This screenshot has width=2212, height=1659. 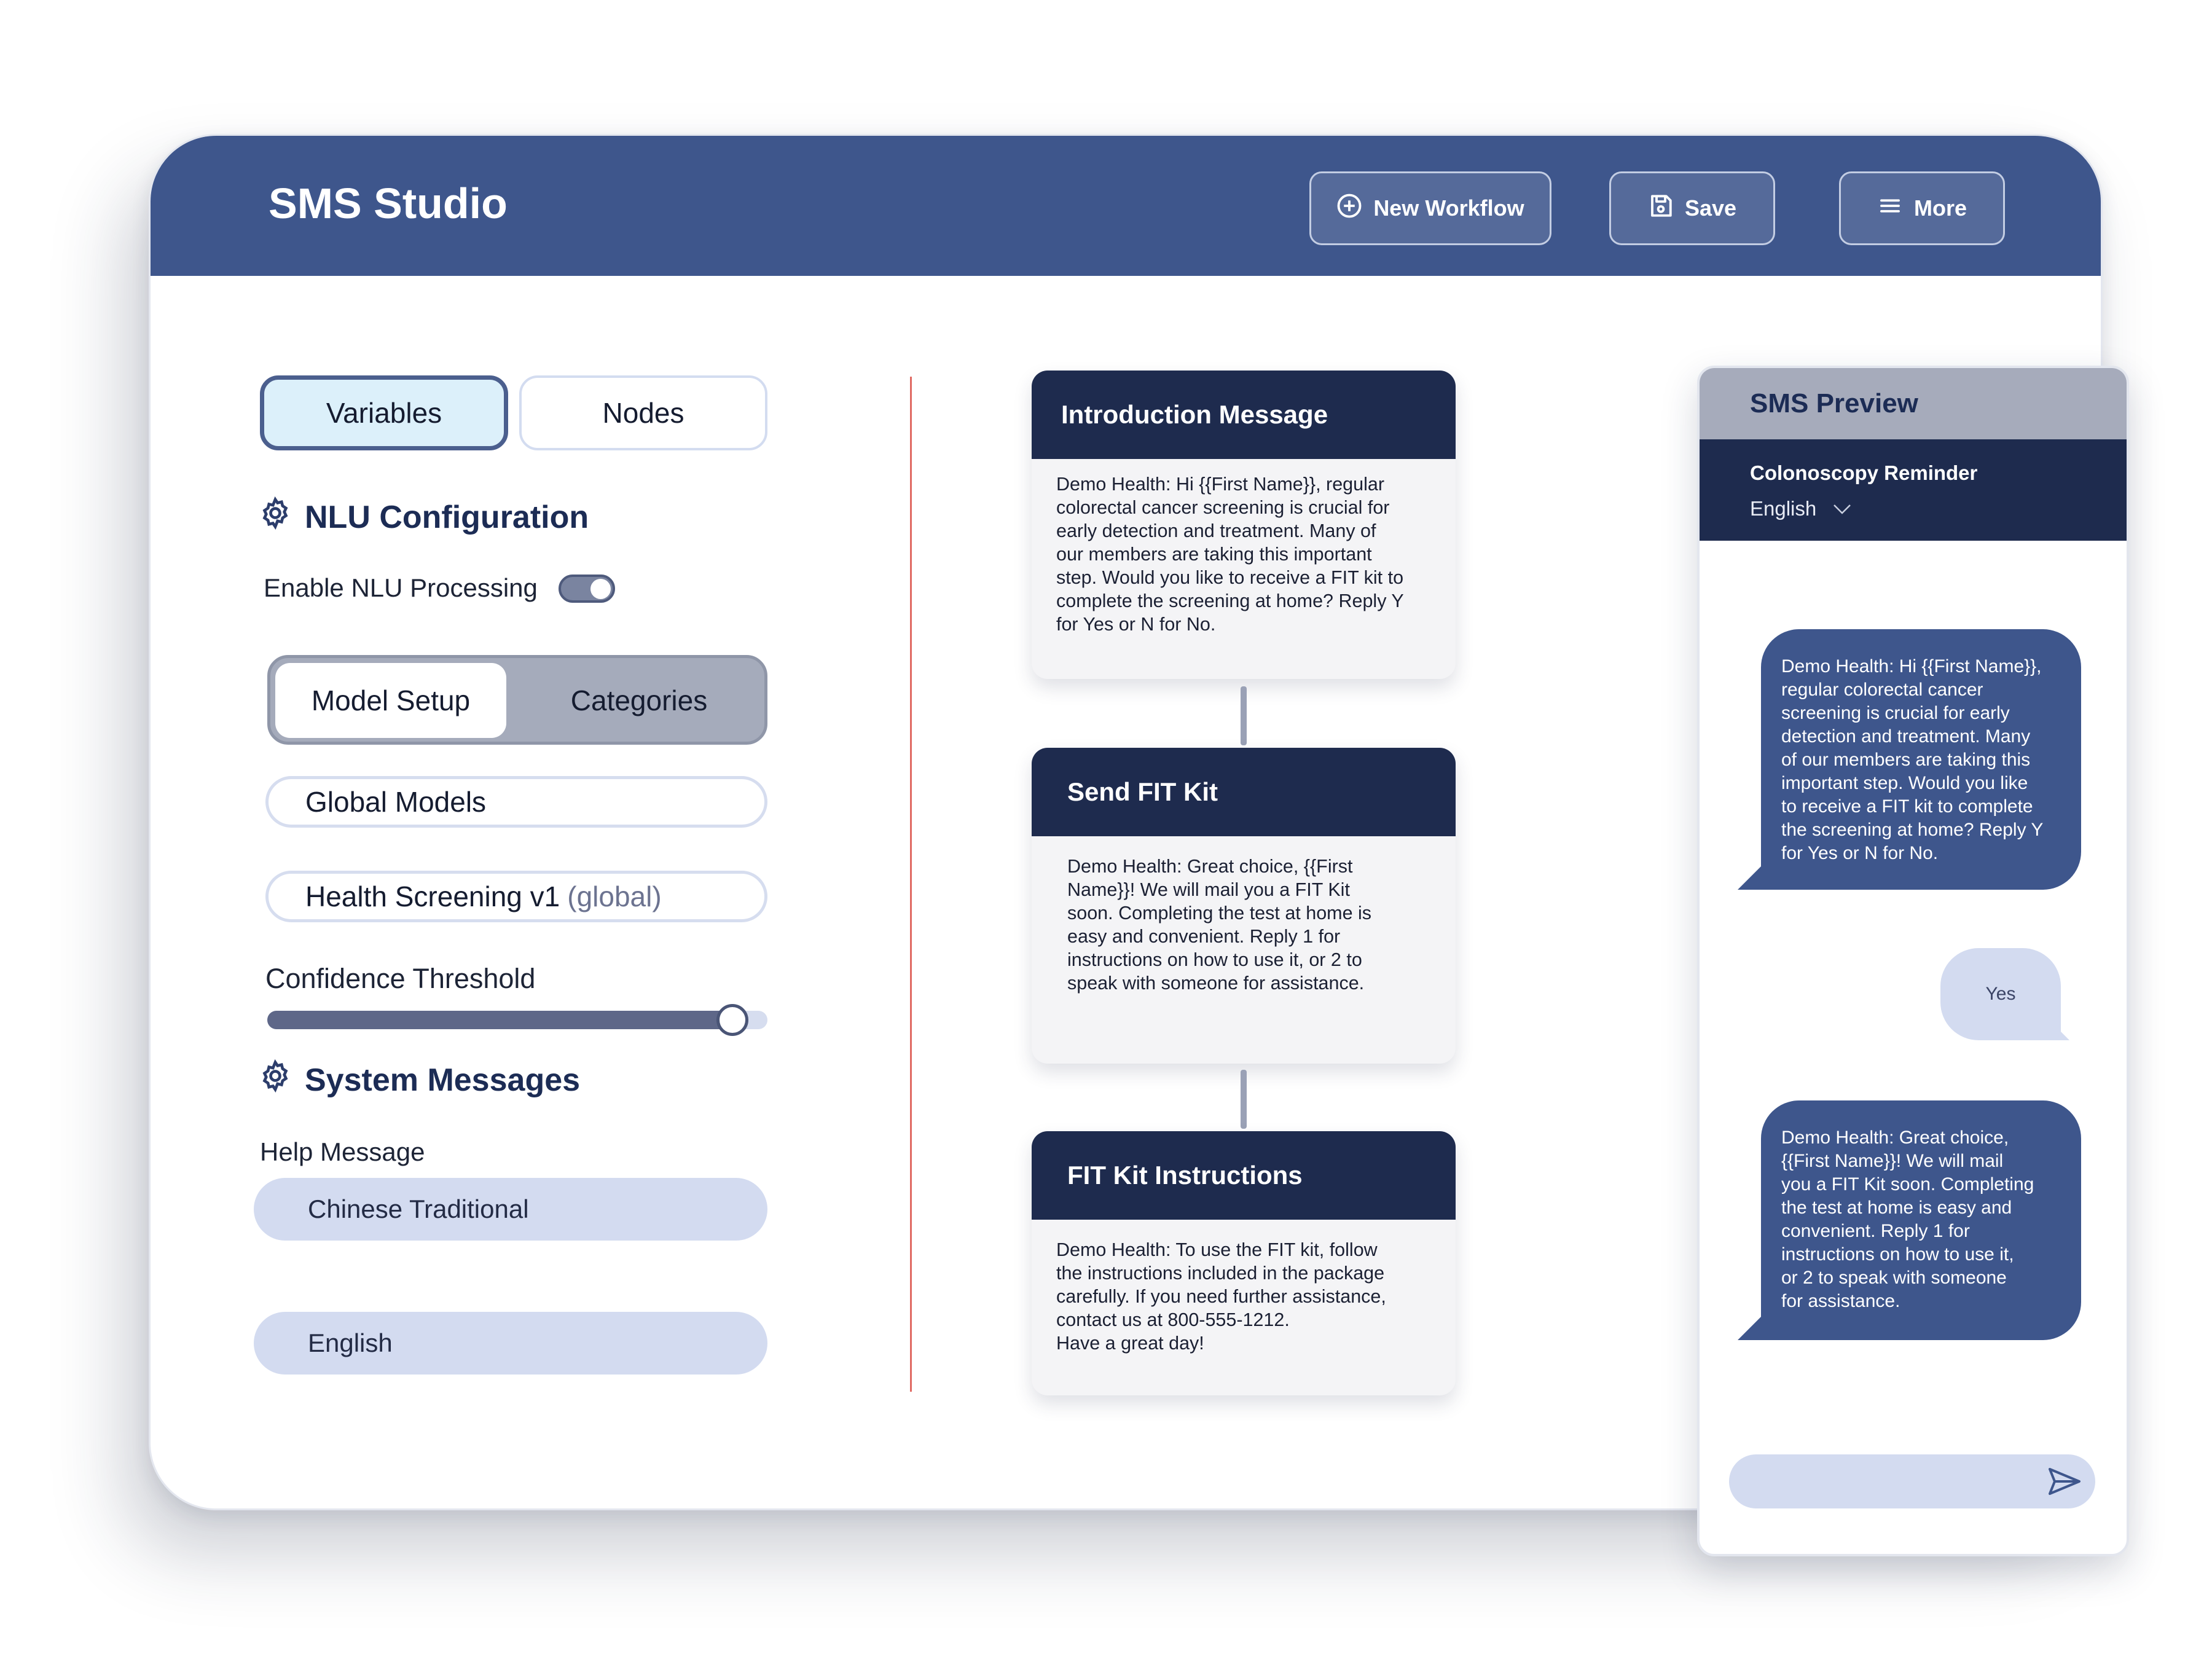 I want to click on new-workflow-label: New Workflow, so click(x=1448, y=208).